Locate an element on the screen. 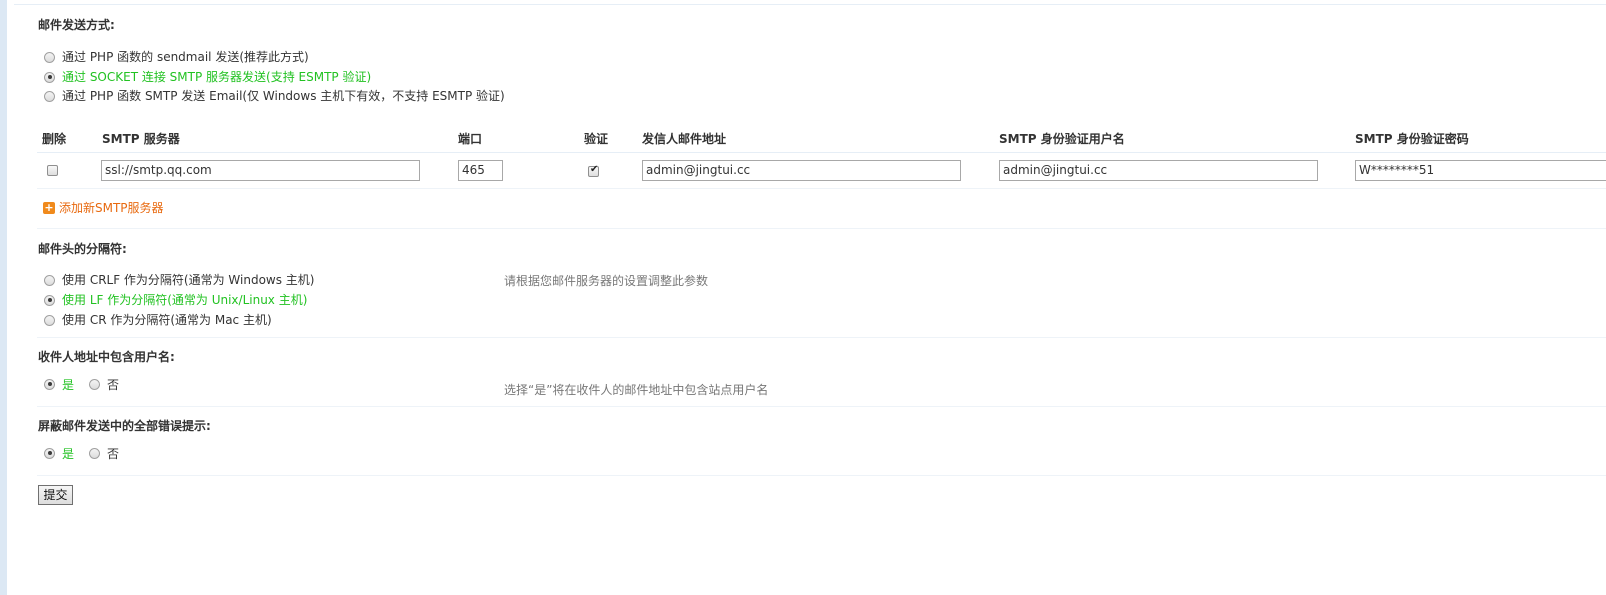 The width and height of the screenshot is (1606, 595). port-input: 465 is located at coordinates (480, 170).